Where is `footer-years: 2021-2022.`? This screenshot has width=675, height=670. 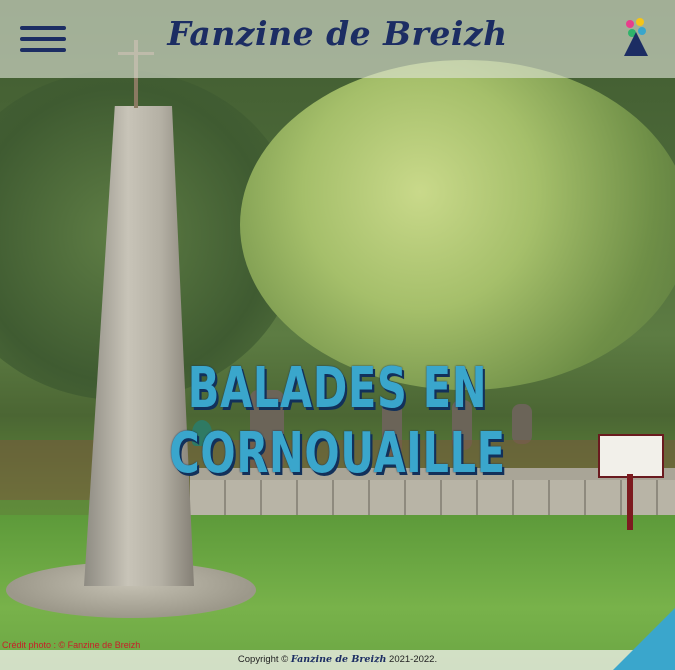 footer-years: 2021-2022. is located at coordinates (413, 659).